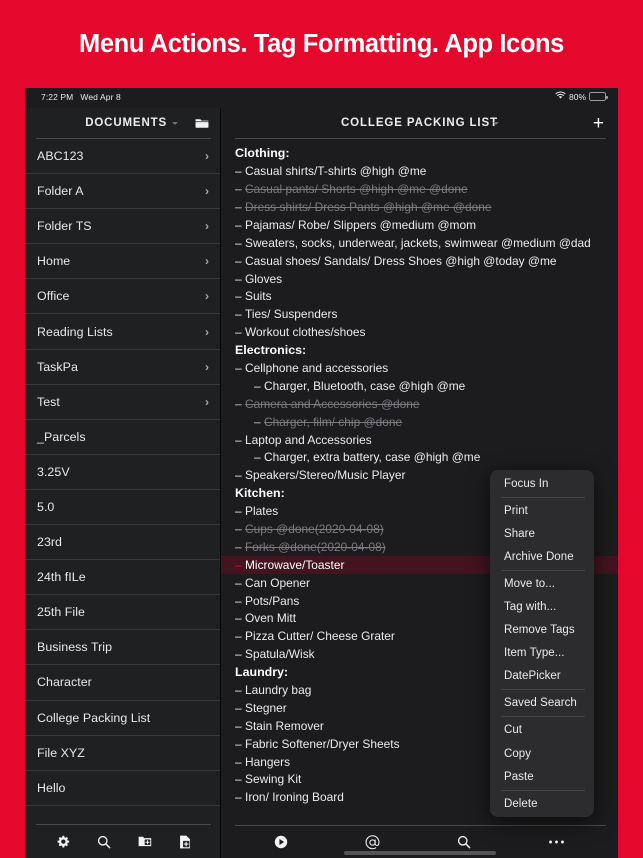 The width and height of the screenshot is (643, 858). Describe the element at coordinates (372, 842) in the screenshot. I see `at-sign-icon` at that location.